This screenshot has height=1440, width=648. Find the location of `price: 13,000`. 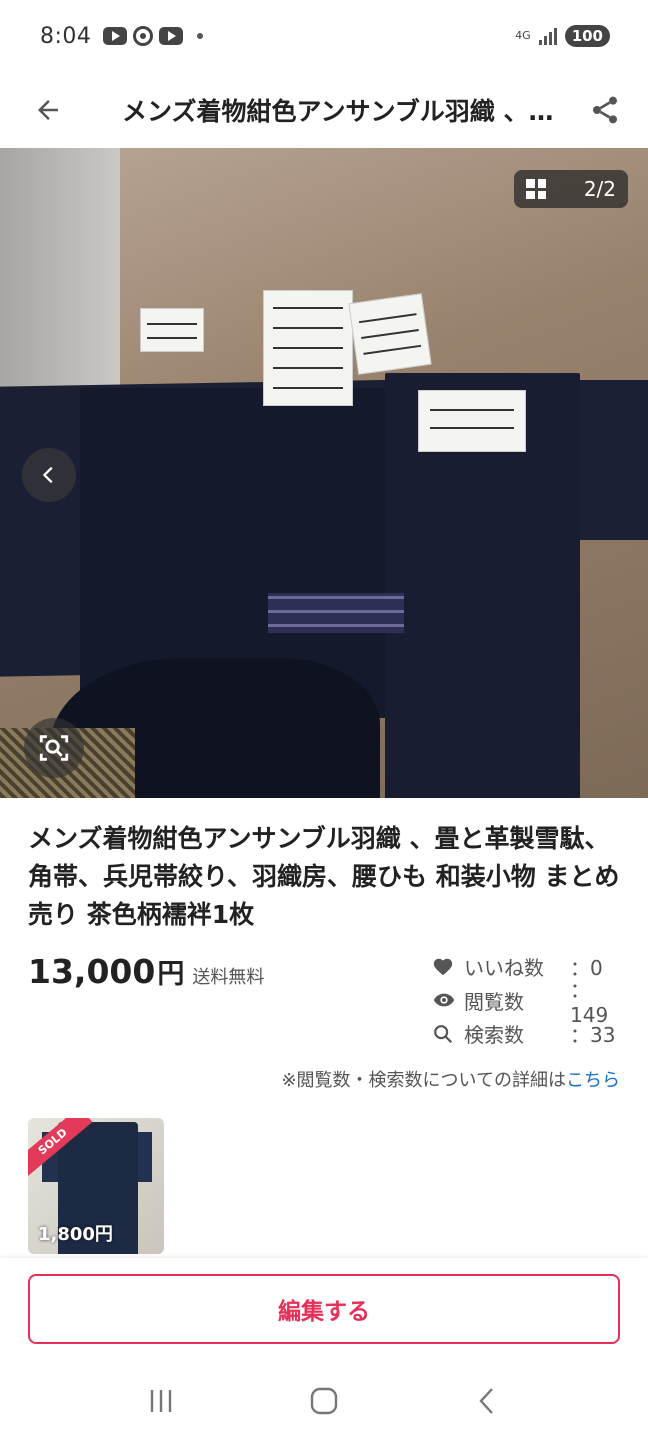

price: 13,000 is located at coordinates (92, 971).